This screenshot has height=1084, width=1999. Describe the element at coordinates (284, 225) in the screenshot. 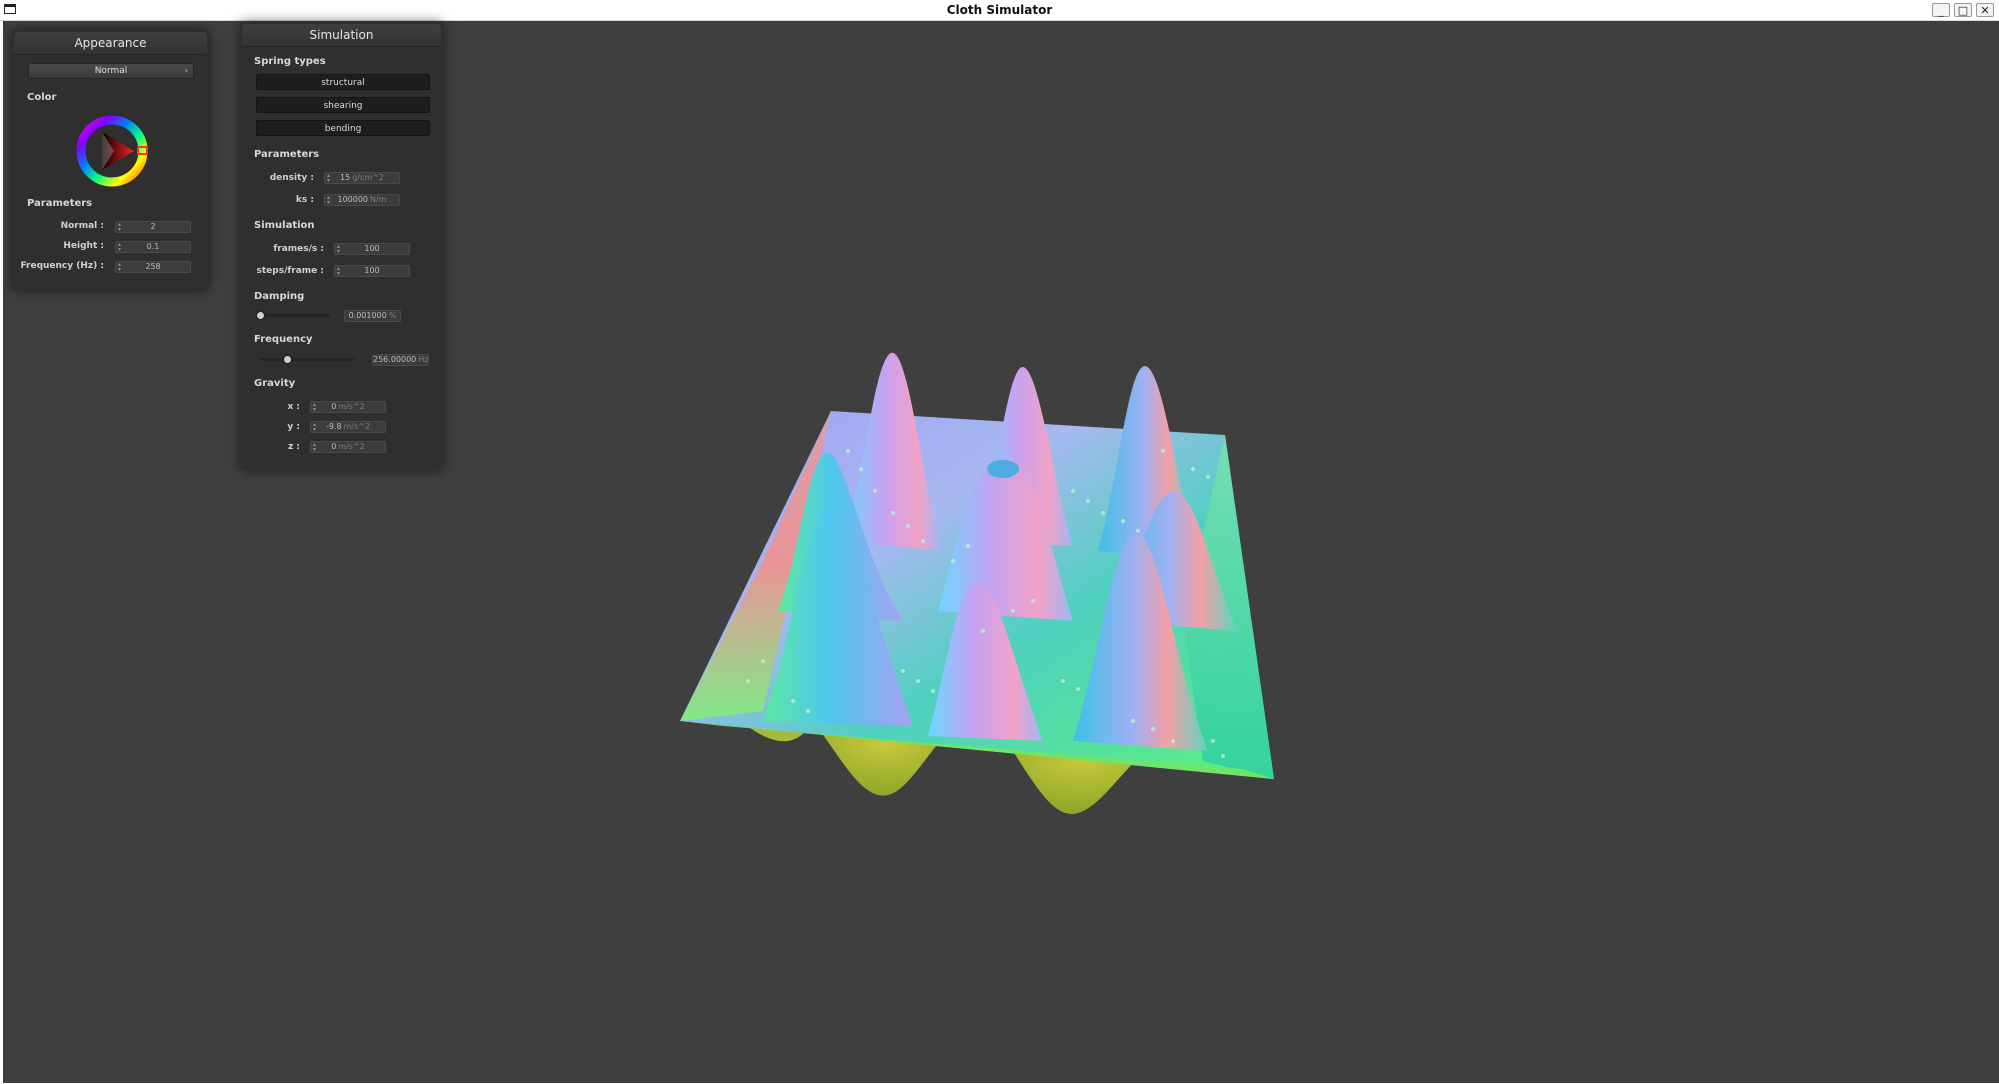

I see `simulation-section-label: Simulation` at that location.